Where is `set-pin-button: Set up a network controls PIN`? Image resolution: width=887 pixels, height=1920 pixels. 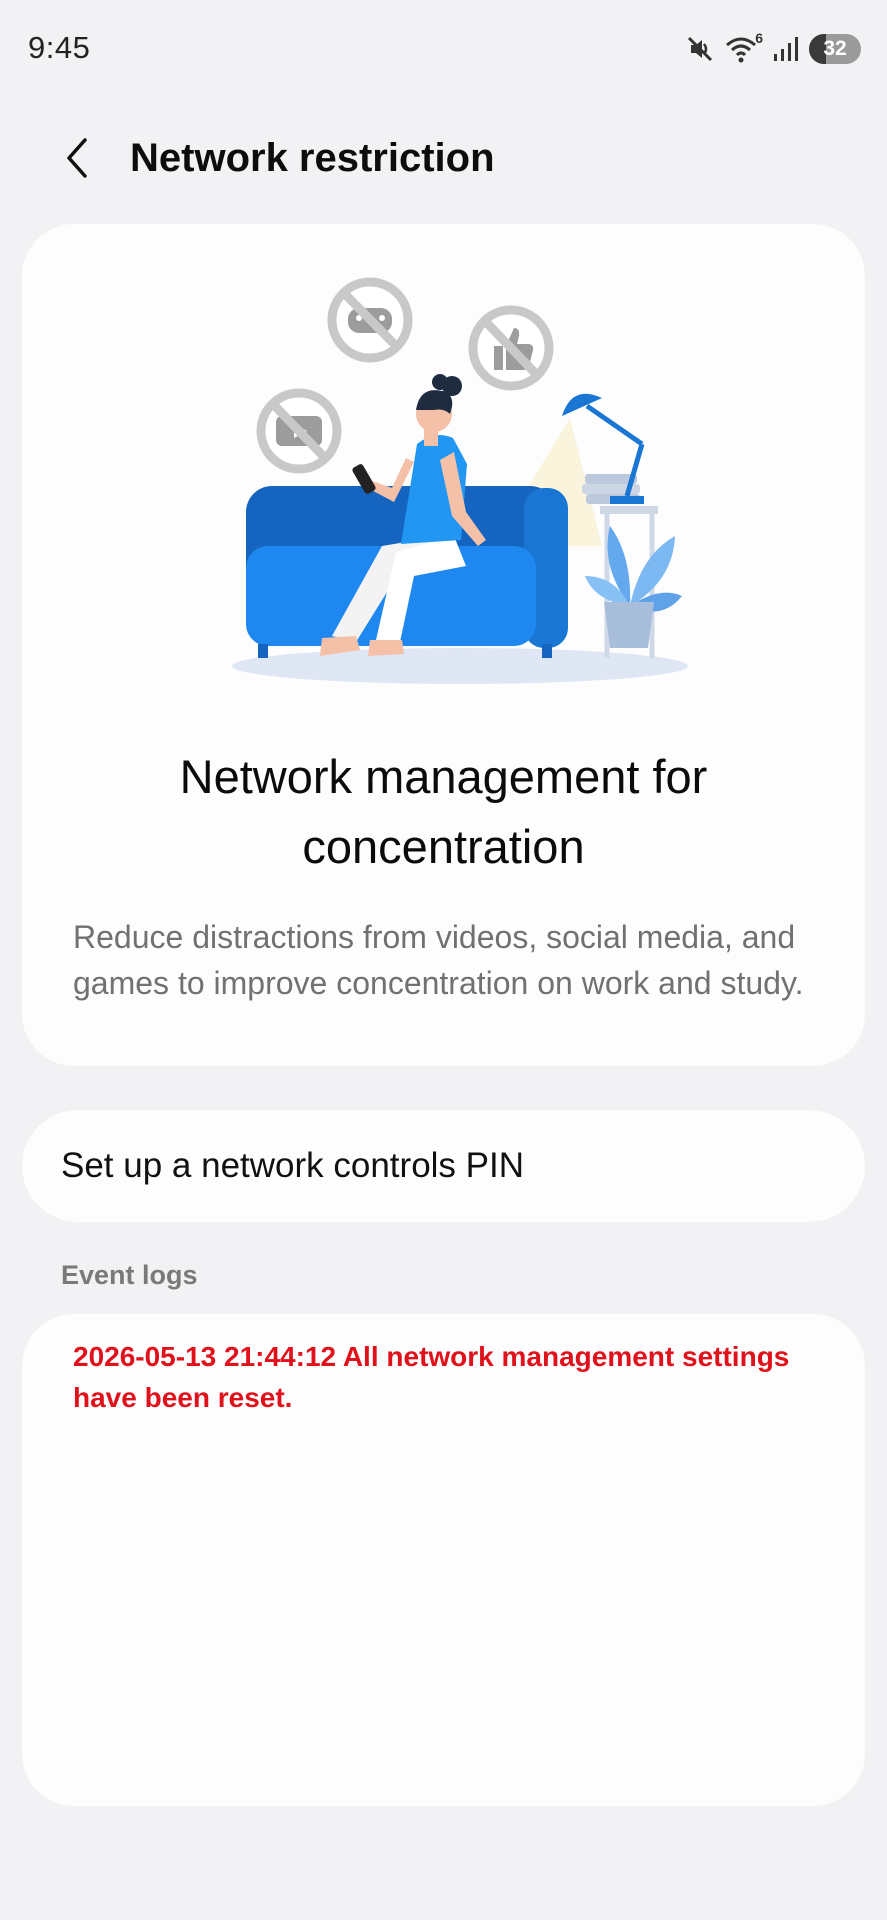 set-pin-button: Set up a network controls PIN is located at coordinates (443, 1166).